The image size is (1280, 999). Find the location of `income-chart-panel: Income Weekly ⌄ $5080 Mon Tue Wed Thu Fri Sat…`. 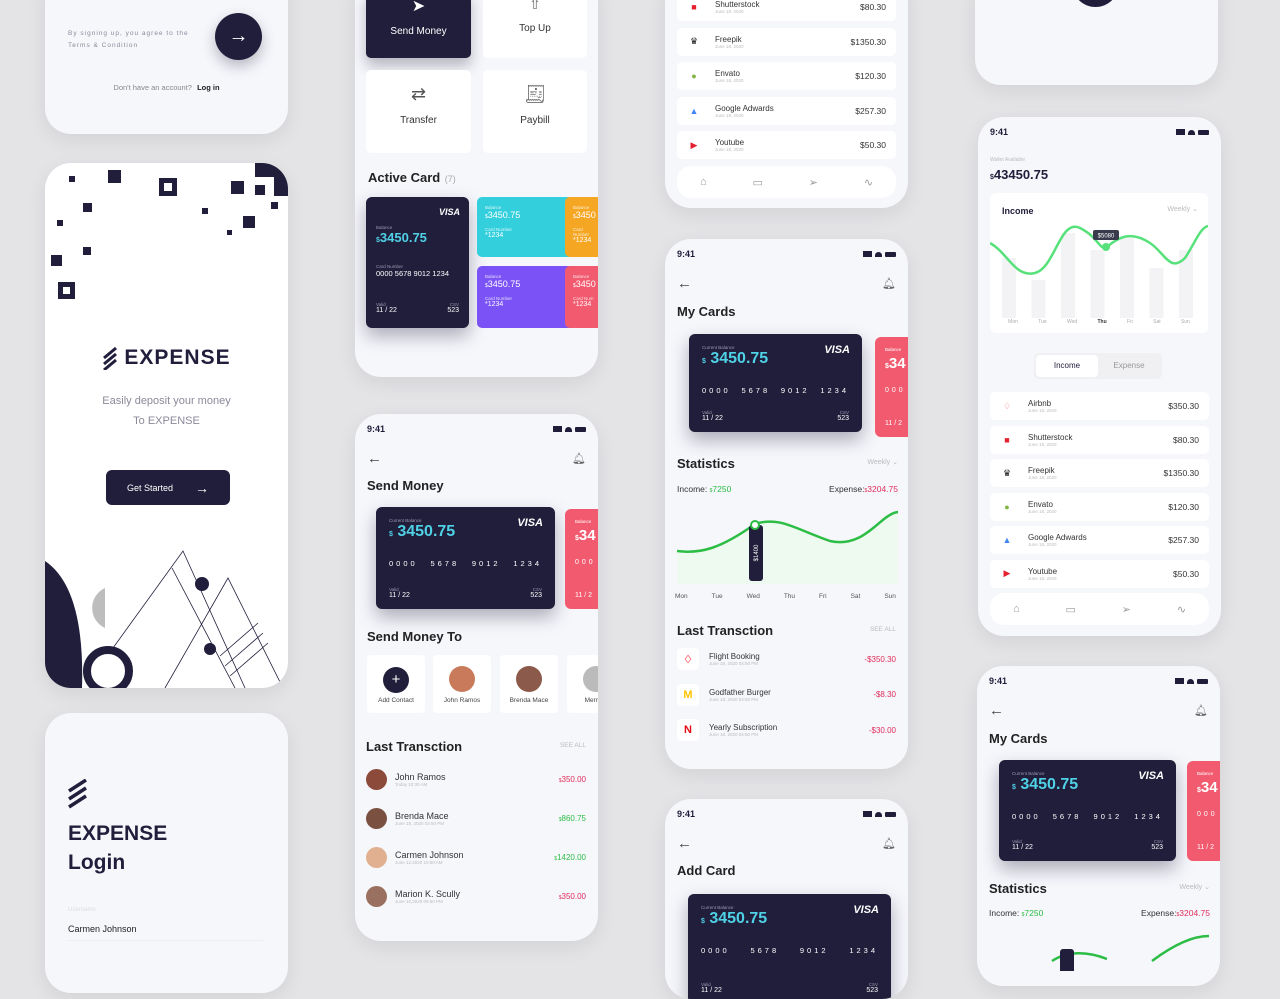

income-chart-panel: Income Weekly ⌄ $5080 Mon Tue Wed Thu Fri Sat… is located at coordinates (1099, 263).